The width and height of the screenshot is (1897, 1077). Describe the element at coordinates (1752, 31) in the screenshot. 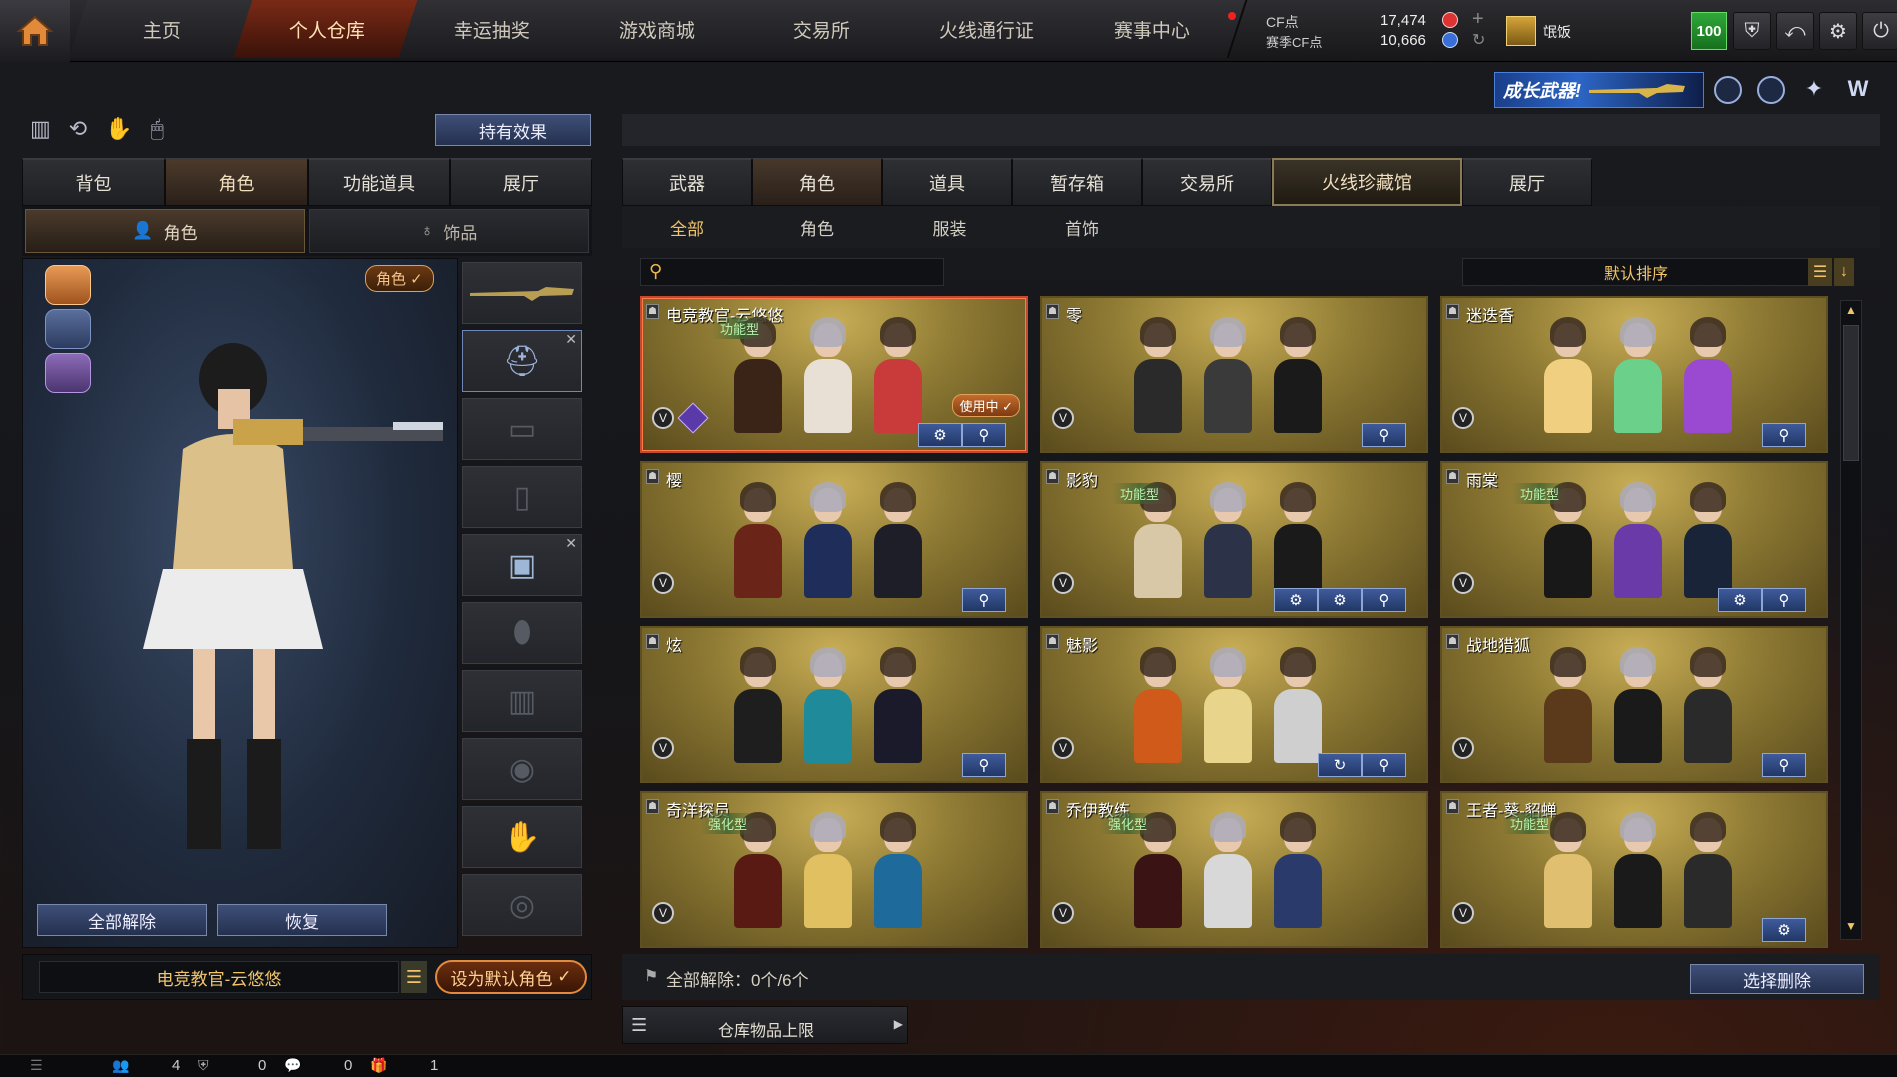

I see `shield-button: ⛨` at that location.